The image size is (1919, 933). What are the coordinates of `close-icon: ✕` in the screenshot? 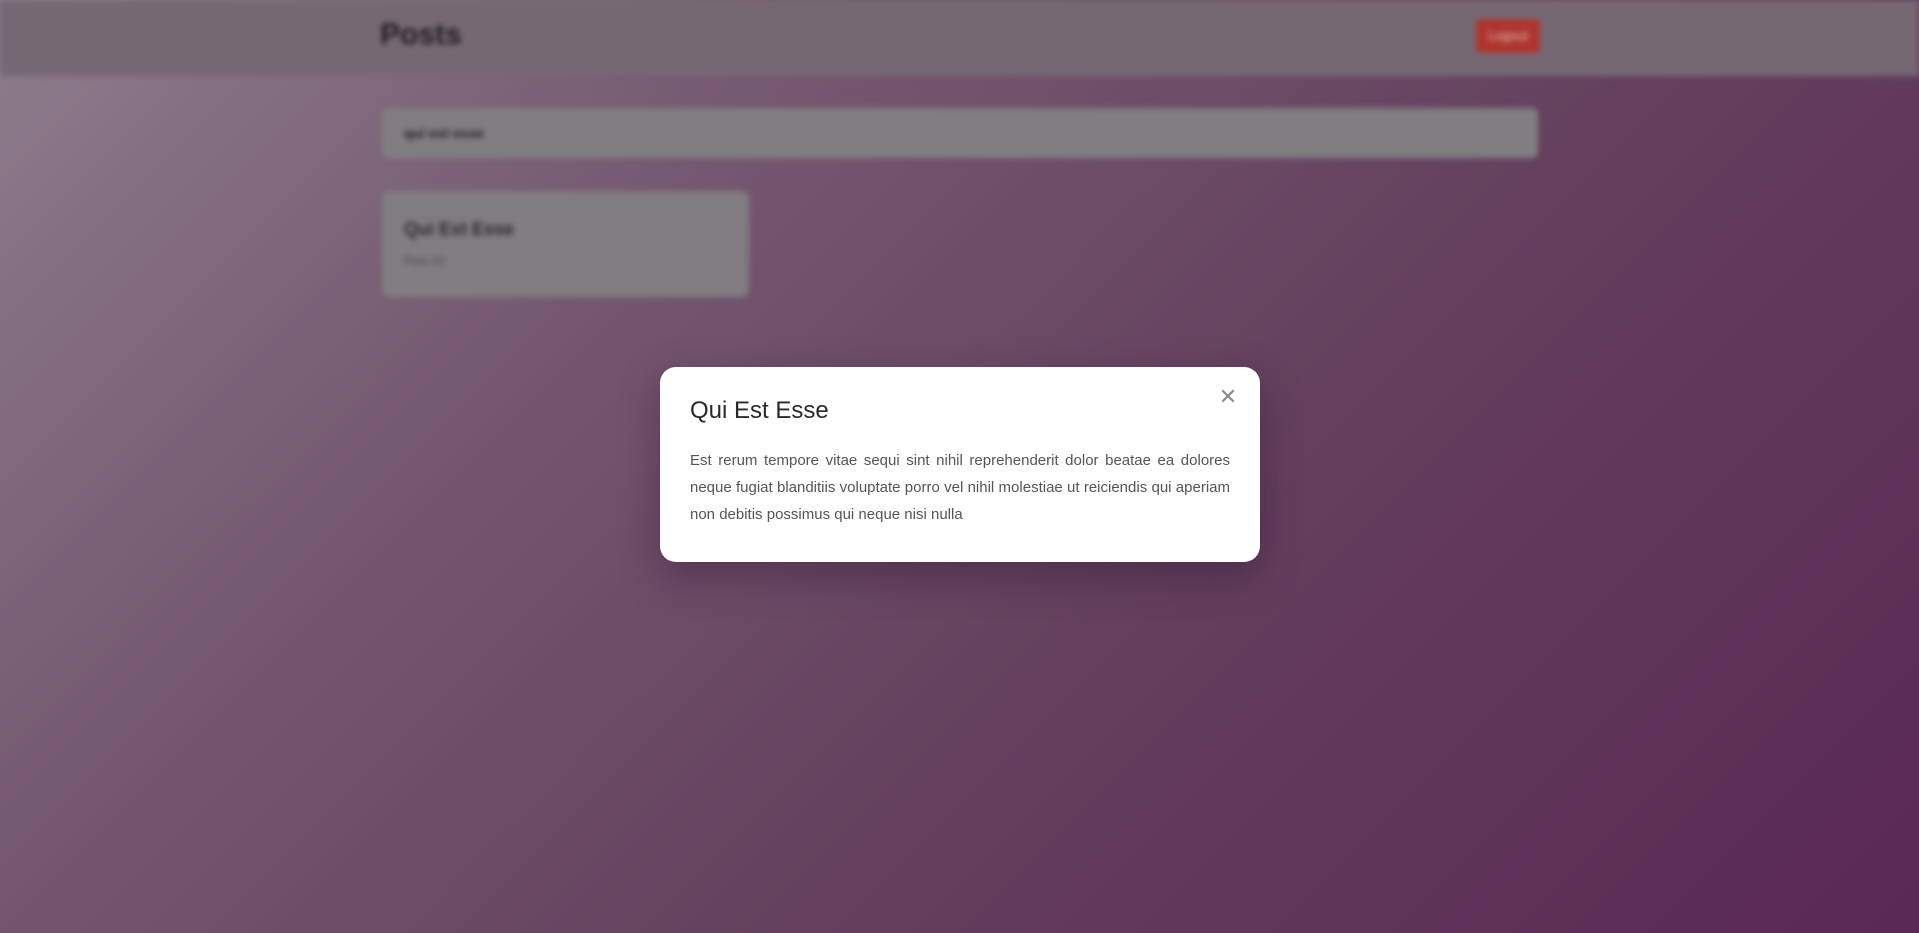 It's located at (1228, 397).